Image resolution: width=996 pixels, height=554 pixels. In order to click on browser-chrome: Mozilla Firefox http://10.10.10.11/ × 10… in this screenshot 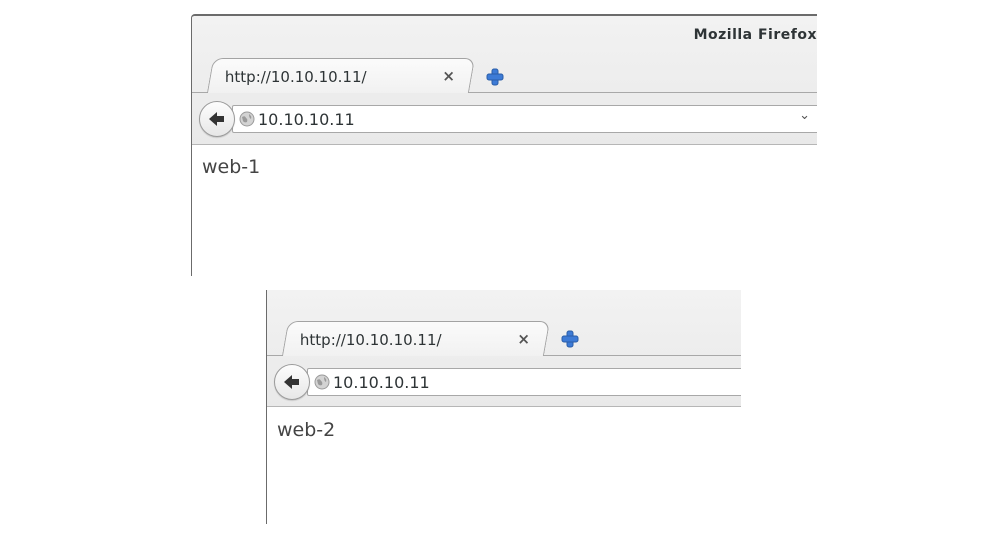, I will do `click(504, 80)`.